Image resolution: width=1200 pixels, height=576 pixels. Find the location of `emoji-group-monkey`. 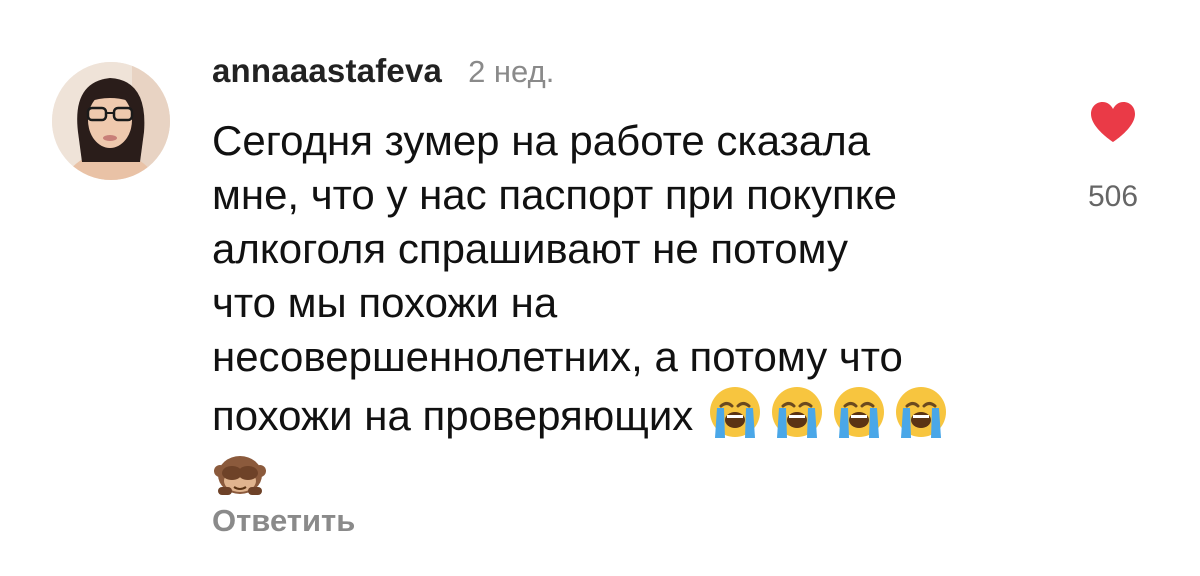

emoji-group-monkey is located at coordinates (627, 470).